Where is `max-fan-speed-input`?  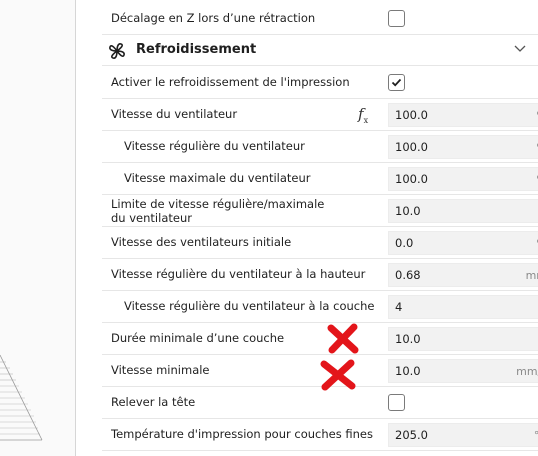
max-fan-speed-input is located at coordinates (442, 179).